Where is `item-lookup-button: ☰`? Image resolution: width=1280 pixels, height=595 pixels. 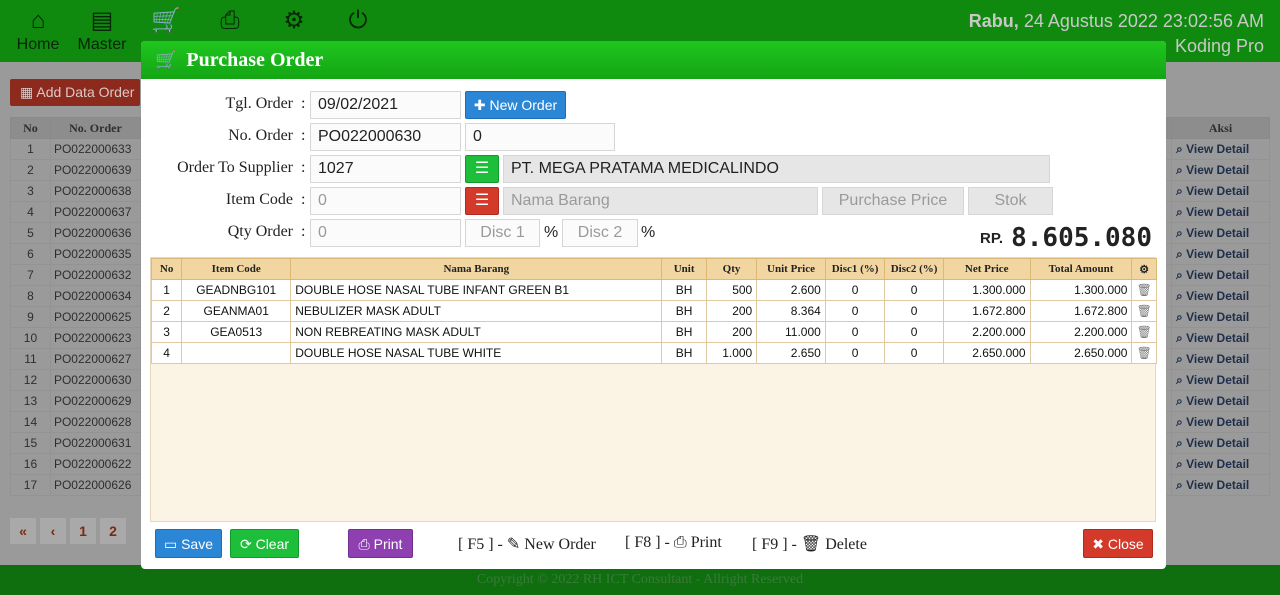 item-lookup-button: ☰ is located at coordinates (482, 201).